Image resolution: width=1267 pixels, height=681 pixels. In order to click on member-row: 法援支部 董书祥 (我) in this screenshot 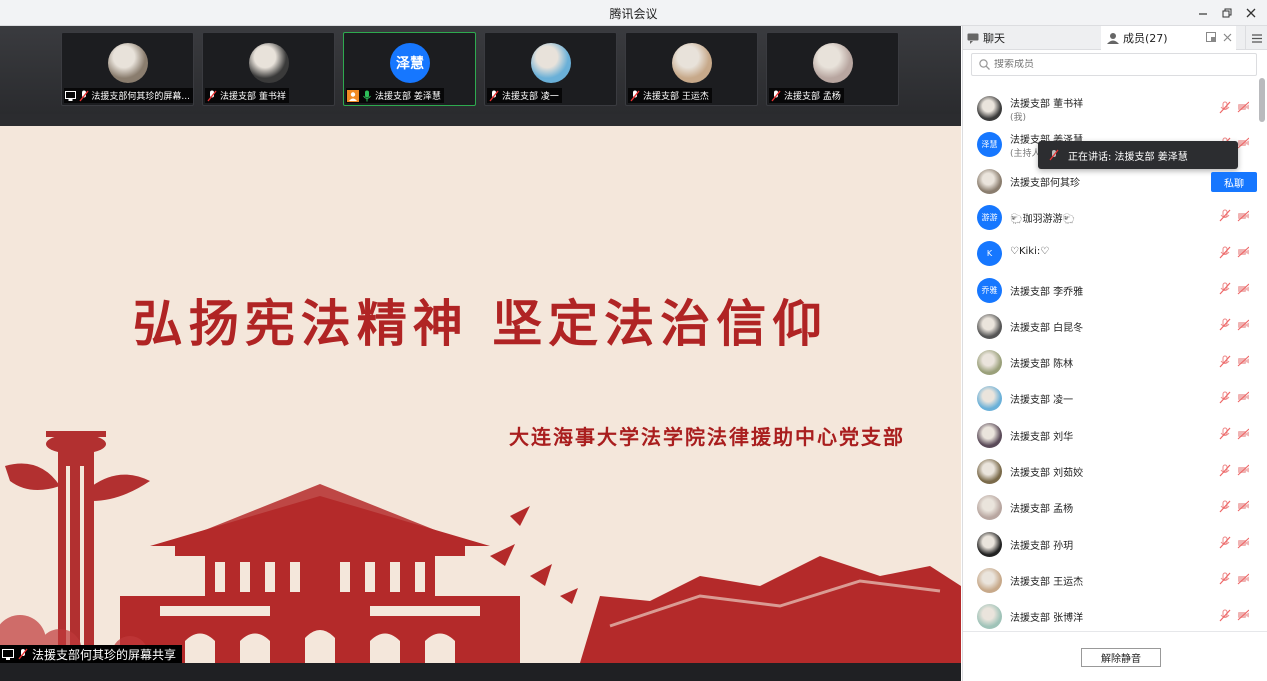, I will do `click(1111, 108)`.